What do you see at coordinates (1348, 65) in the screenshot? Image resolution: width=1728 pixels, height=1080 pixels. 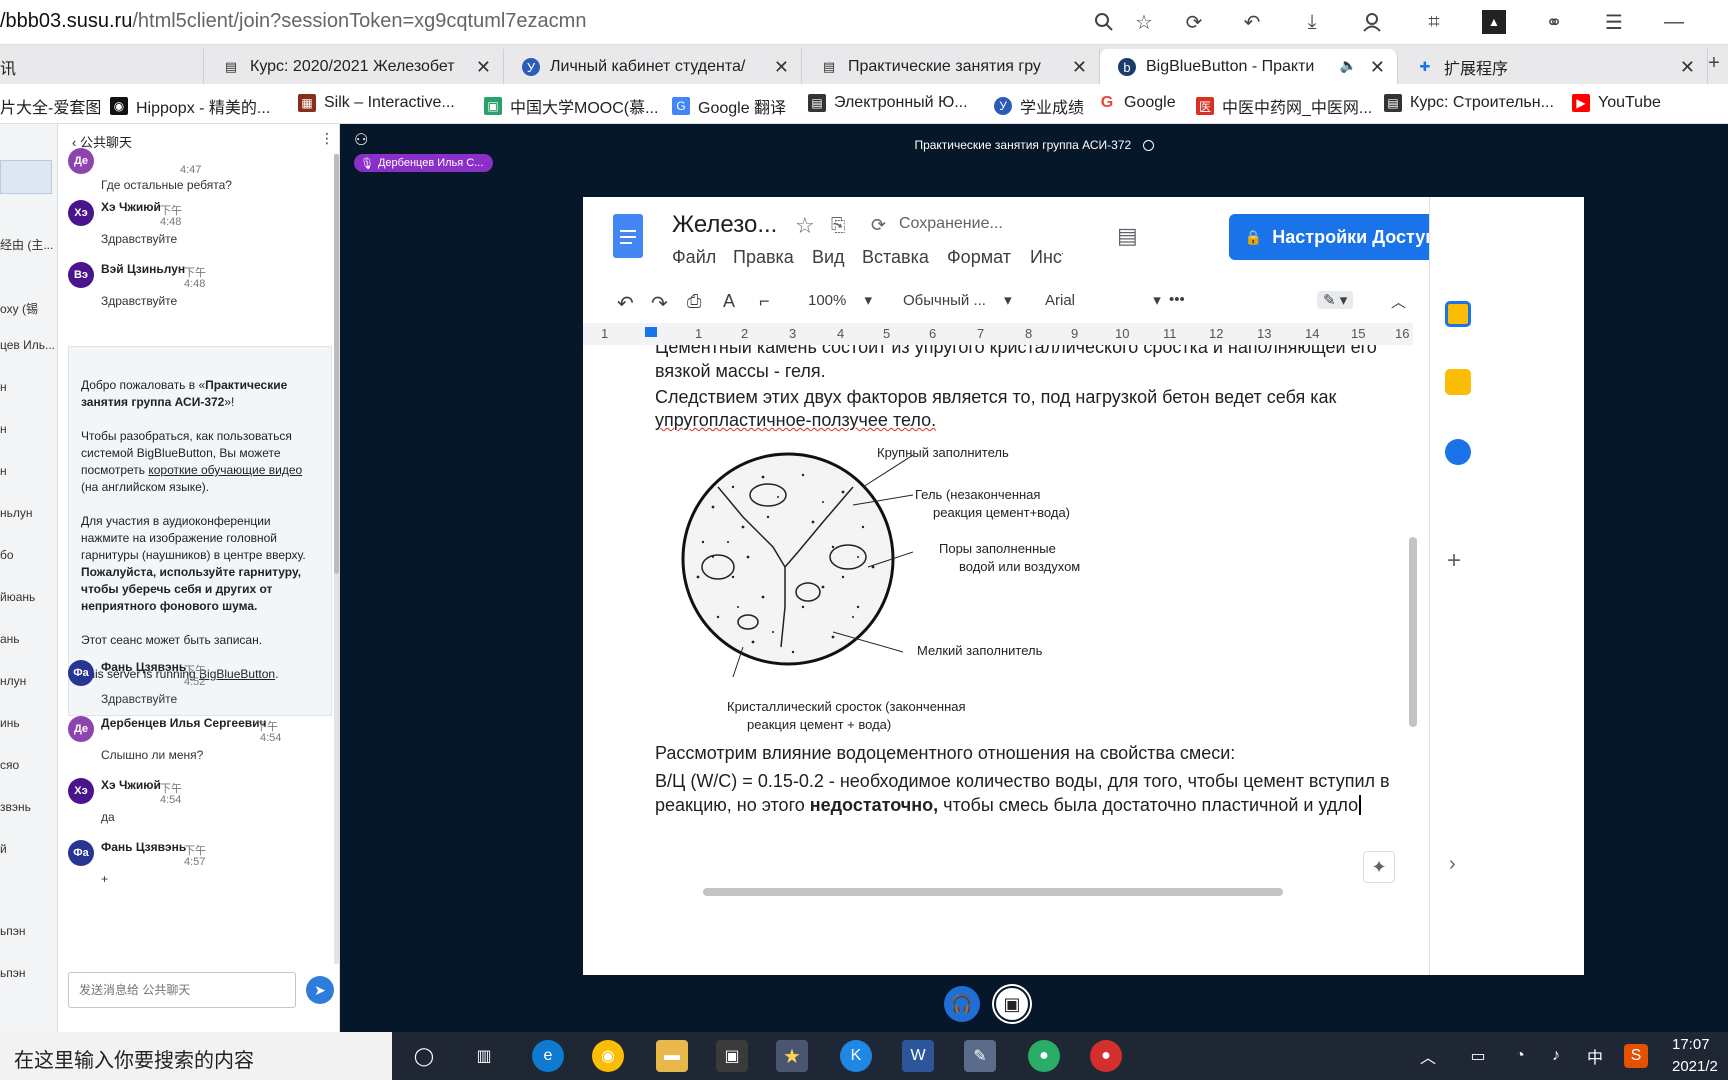 I see `speaker-icon: 🔈` at bounding box center [1348, 65].